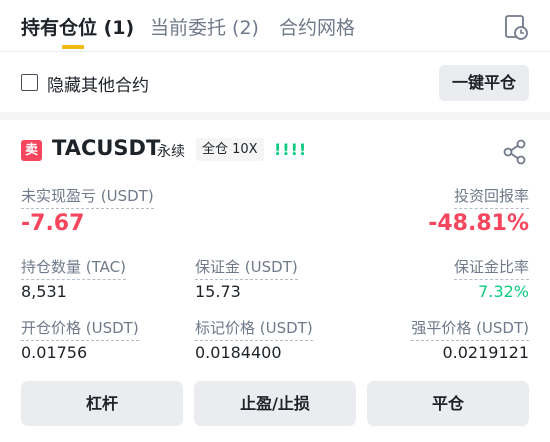 This screenshot has width=550, height=442. Describe the element at coordinates (106, 148) in the screenshot. I see `position-symbol: TACUSDT` at that location.